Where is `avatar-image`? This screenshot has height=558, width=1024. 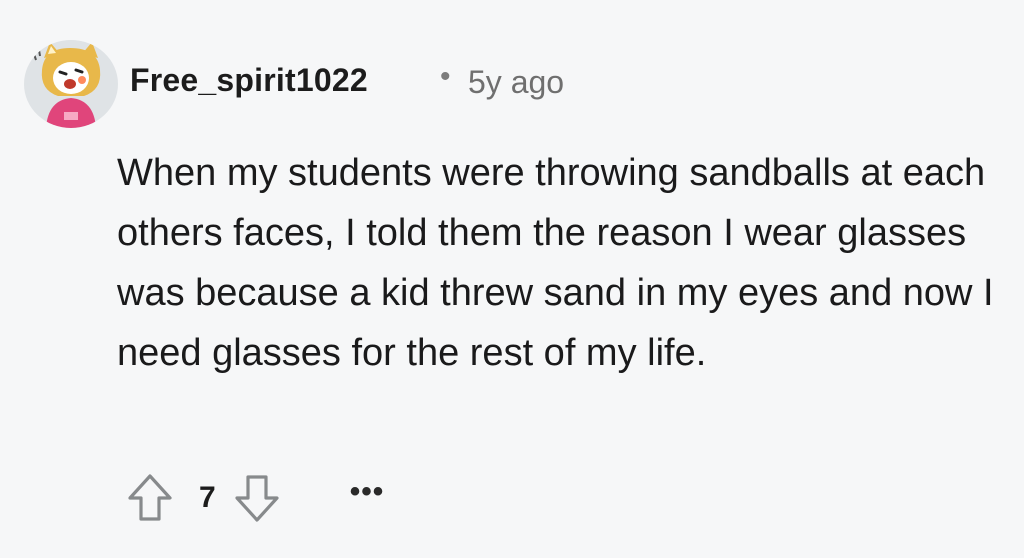 avatar-image is located at coordinates (71, 84).